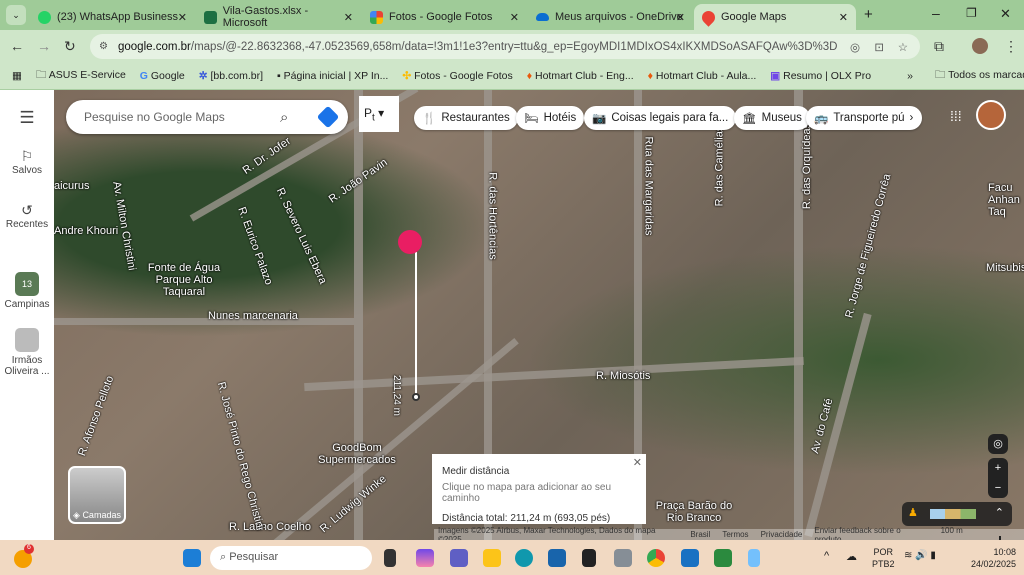  Describe the element at coordinates (27, 291) in the screenshot. I see `recent-place-campinas: 13 Campinas` at that location.